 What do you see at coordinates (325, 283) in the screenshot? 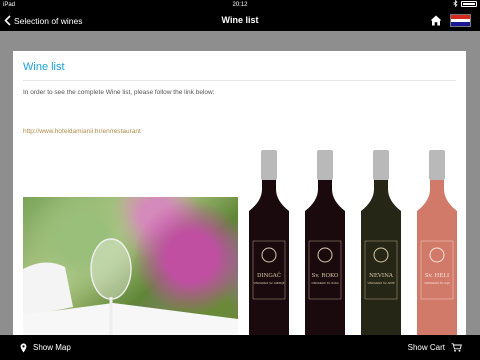
I see `bottle-subtitle: VINOGRADI SV. ROKA` at bounding box center [325, 283].